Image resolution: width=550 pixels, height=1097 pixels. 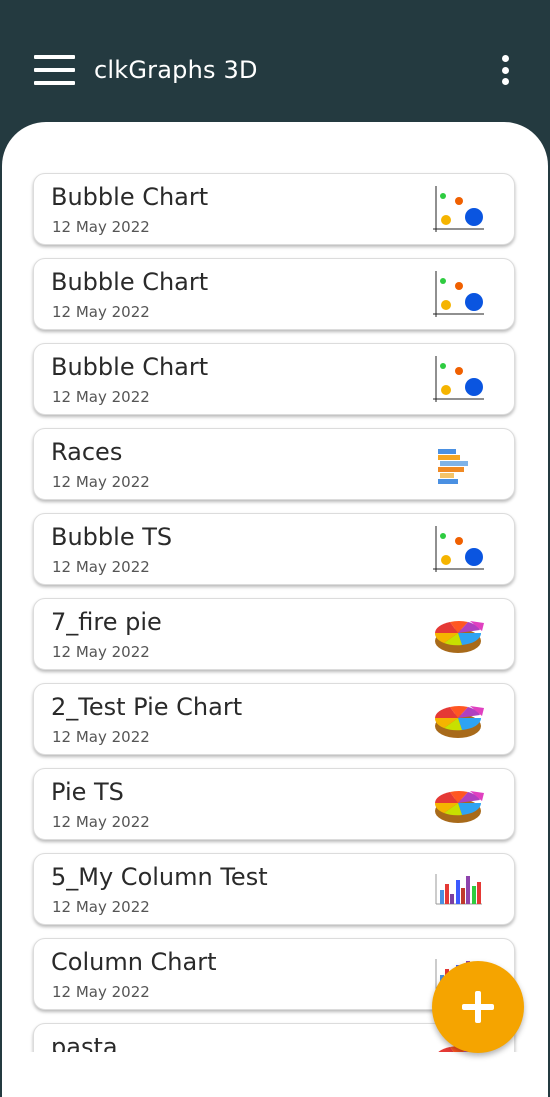 What do you see at coordinates (274, 549) in the screenshot?
I see `chart-list-item: Bubble TS 12 May 2022` at bounding box center [274, 549].